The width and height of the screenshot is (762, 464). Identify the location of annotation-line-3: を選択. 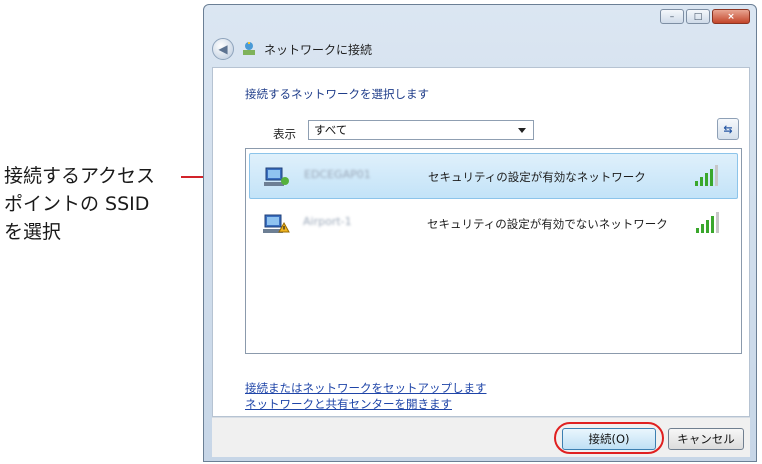
(33, 232).